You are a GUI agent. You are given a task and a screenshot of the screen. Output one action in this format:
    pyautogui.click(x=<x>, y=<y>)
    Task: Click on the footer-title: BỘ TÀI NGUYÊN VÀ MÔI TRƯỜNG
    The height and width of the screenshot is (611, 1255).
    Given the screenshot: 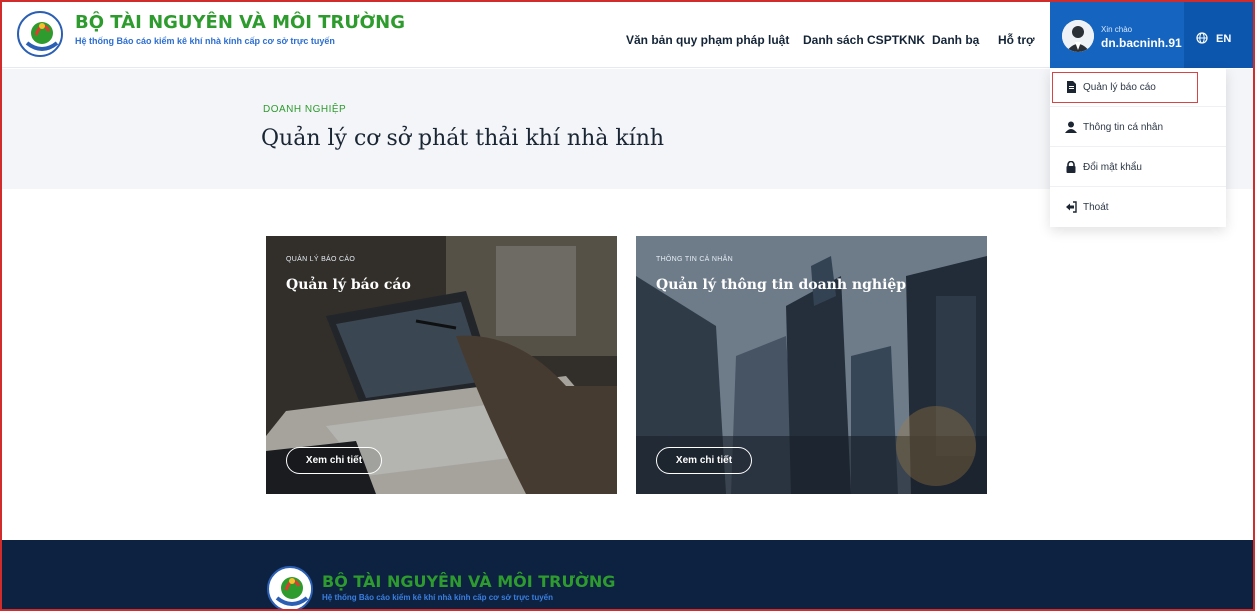 What is the action you would take?
    pyautogui.click(x=469, y=581)
    